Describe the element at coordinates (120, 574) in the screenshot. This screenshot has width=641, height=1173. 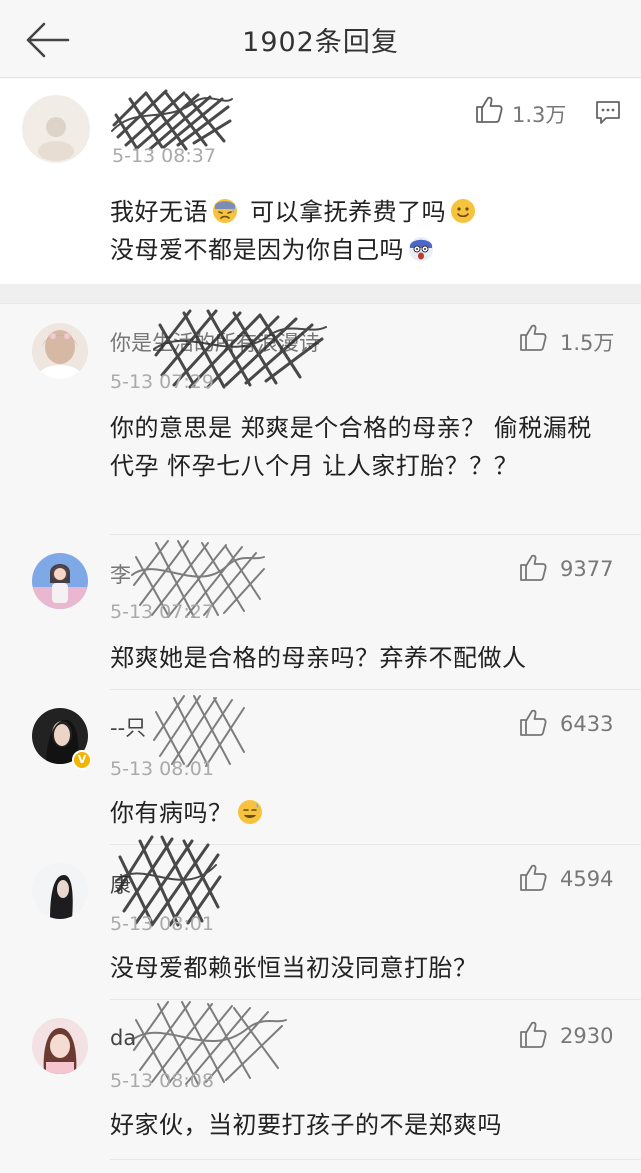
I see `username: 李` at that location.